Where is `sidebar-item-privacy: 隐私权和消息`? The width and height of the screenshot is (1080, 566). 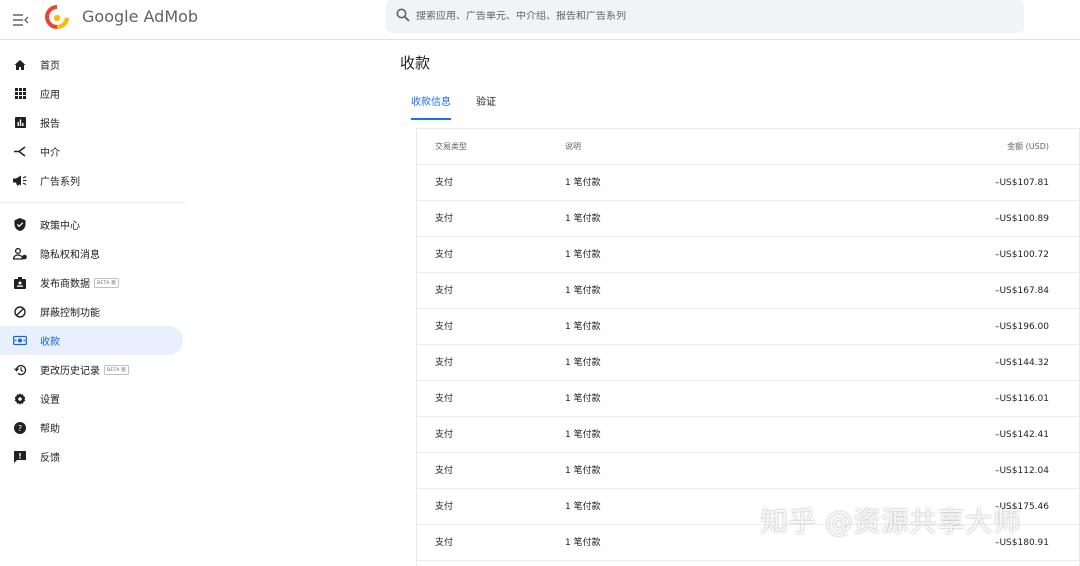 sidebar-item-privacy: 隐私权和消息 is located at coordinates (91, 253).